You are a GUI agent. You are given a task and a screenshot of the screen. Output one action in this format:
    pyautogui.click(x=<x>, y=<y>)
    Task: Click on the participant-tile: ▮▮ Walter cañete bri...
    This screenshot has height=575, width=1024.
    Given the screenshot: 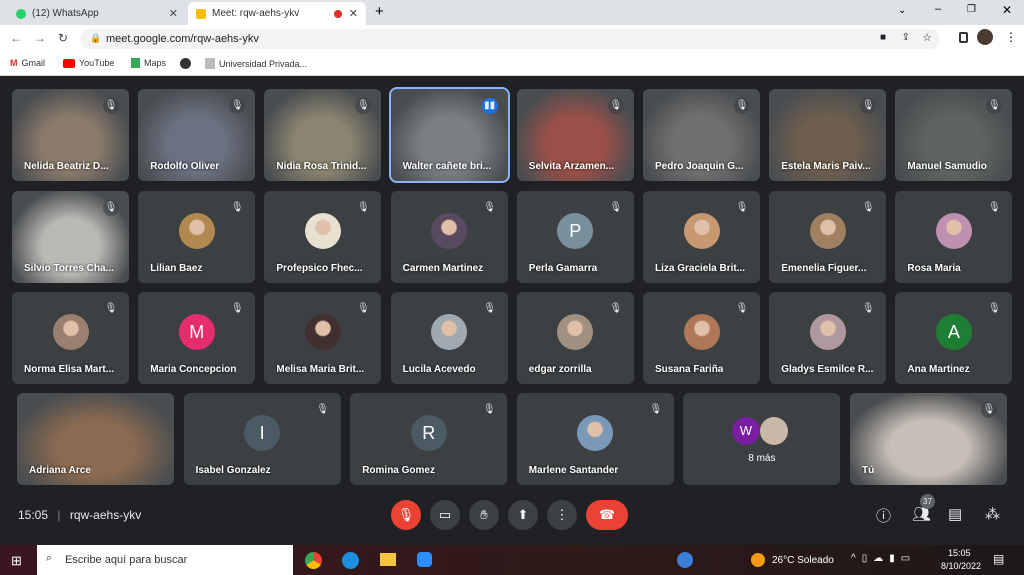 What is the action you would take?
    pyautogui.click(x=449, y=135)
    